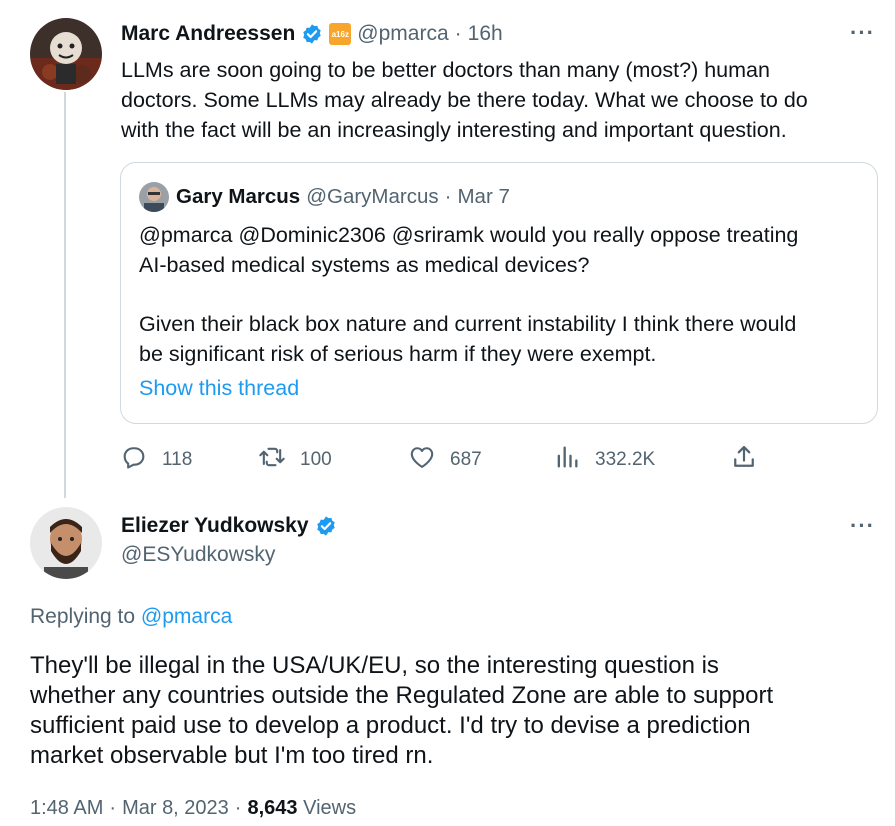 The image size is (895, 826). I want to click on reply-author-handle: @ESYudkowsky, so click(198, 555).